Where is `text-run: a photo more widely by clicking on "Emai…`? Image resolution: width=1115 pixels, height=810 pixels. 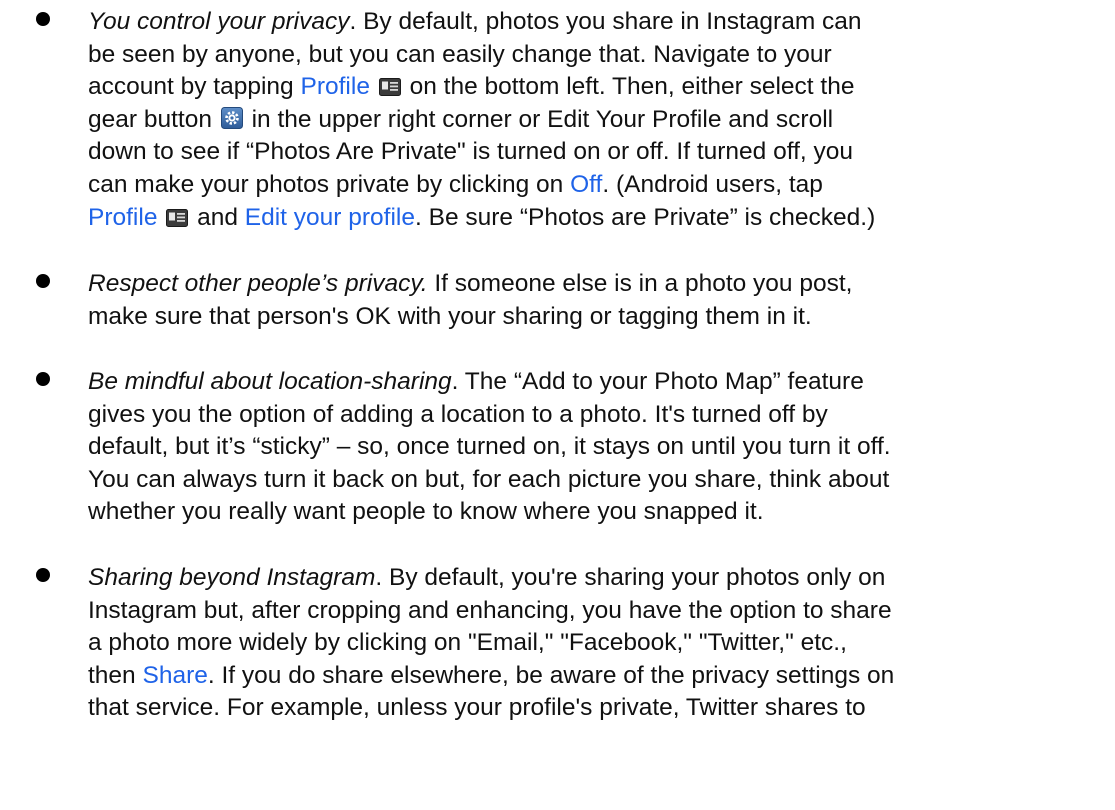
text-run: a photo more widely by clicking on "Emai… is located at coordinates (467, 643).